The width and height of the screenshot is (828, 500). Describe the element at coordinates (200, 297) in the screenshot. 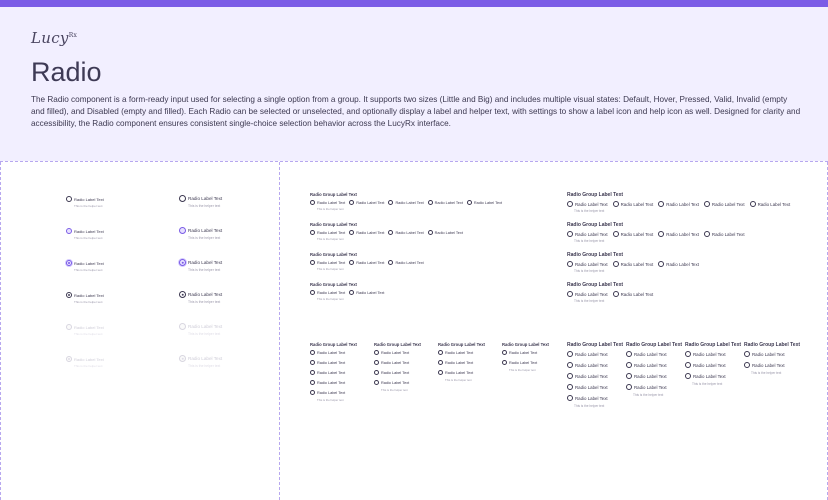

I see `radio-big-valid: Radio Label Text This is the helper text` at that location.